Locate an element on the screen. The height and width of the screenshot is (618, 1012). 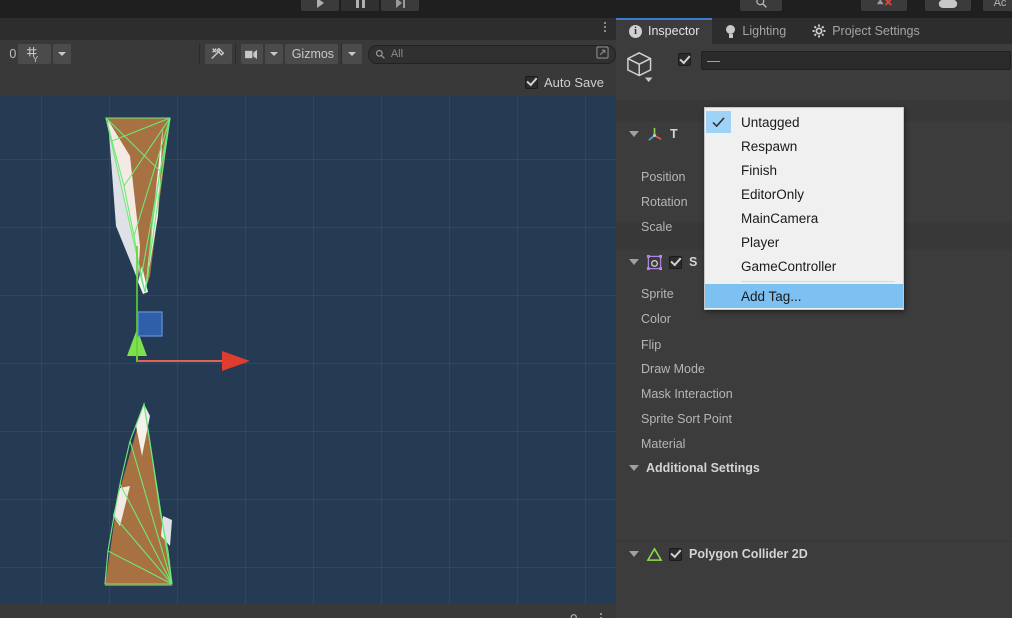
autosave-checkbox is located at coordinates (531, 82).